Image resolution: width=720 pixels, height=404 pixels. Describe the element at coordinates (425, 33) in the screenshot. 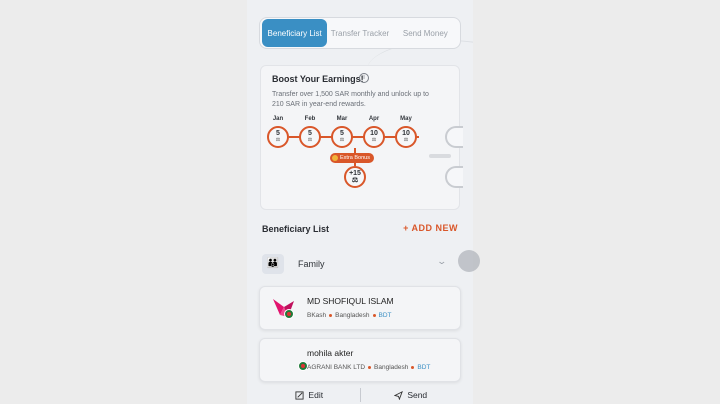

I see `tab-send-money: Send Money` at that location.